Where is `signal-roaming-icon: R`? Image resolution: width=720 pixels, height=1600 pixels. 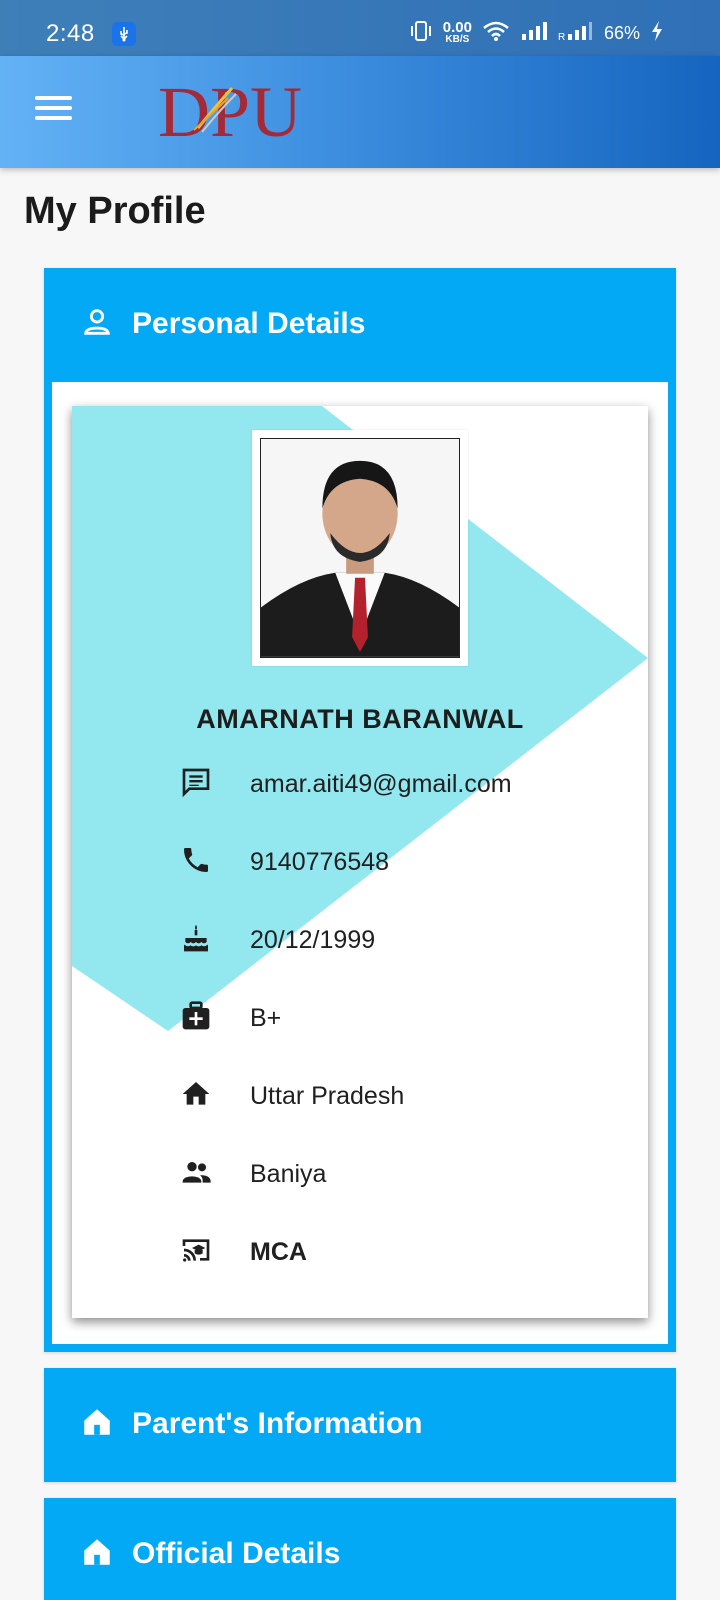 signal-roaming-icon: R is located at coordinates (576, 33).